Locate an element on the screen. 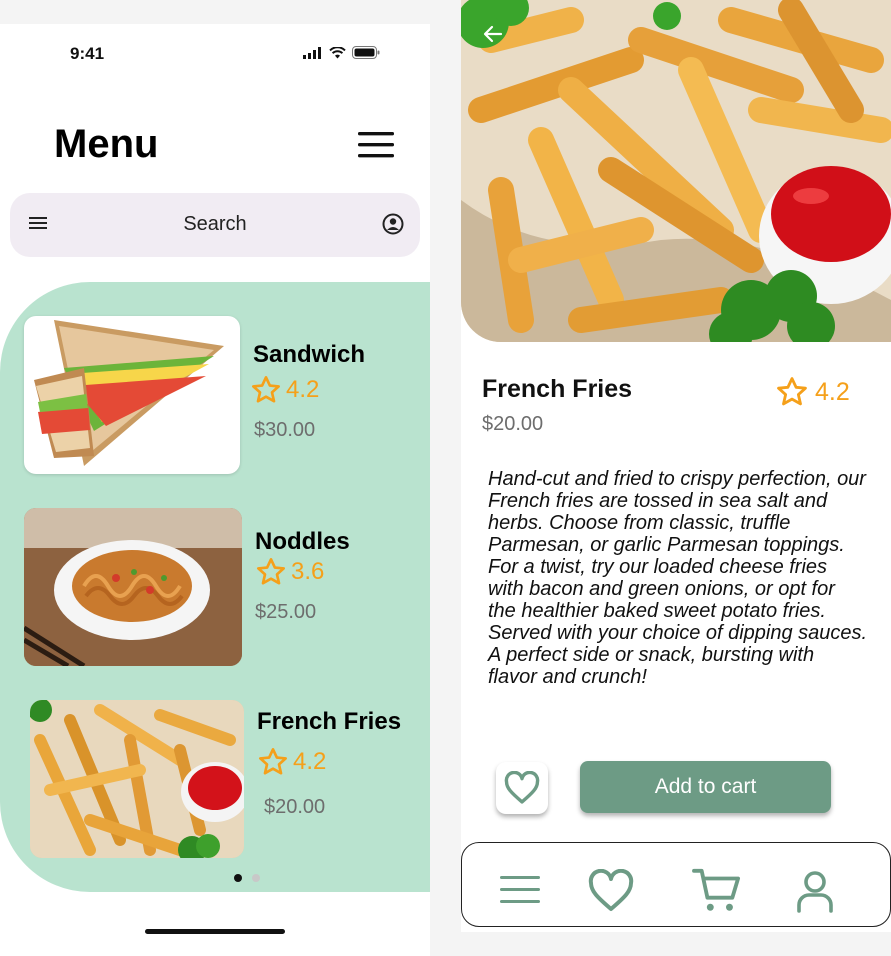  search-bar: Search is located at coordinates (215, 225).